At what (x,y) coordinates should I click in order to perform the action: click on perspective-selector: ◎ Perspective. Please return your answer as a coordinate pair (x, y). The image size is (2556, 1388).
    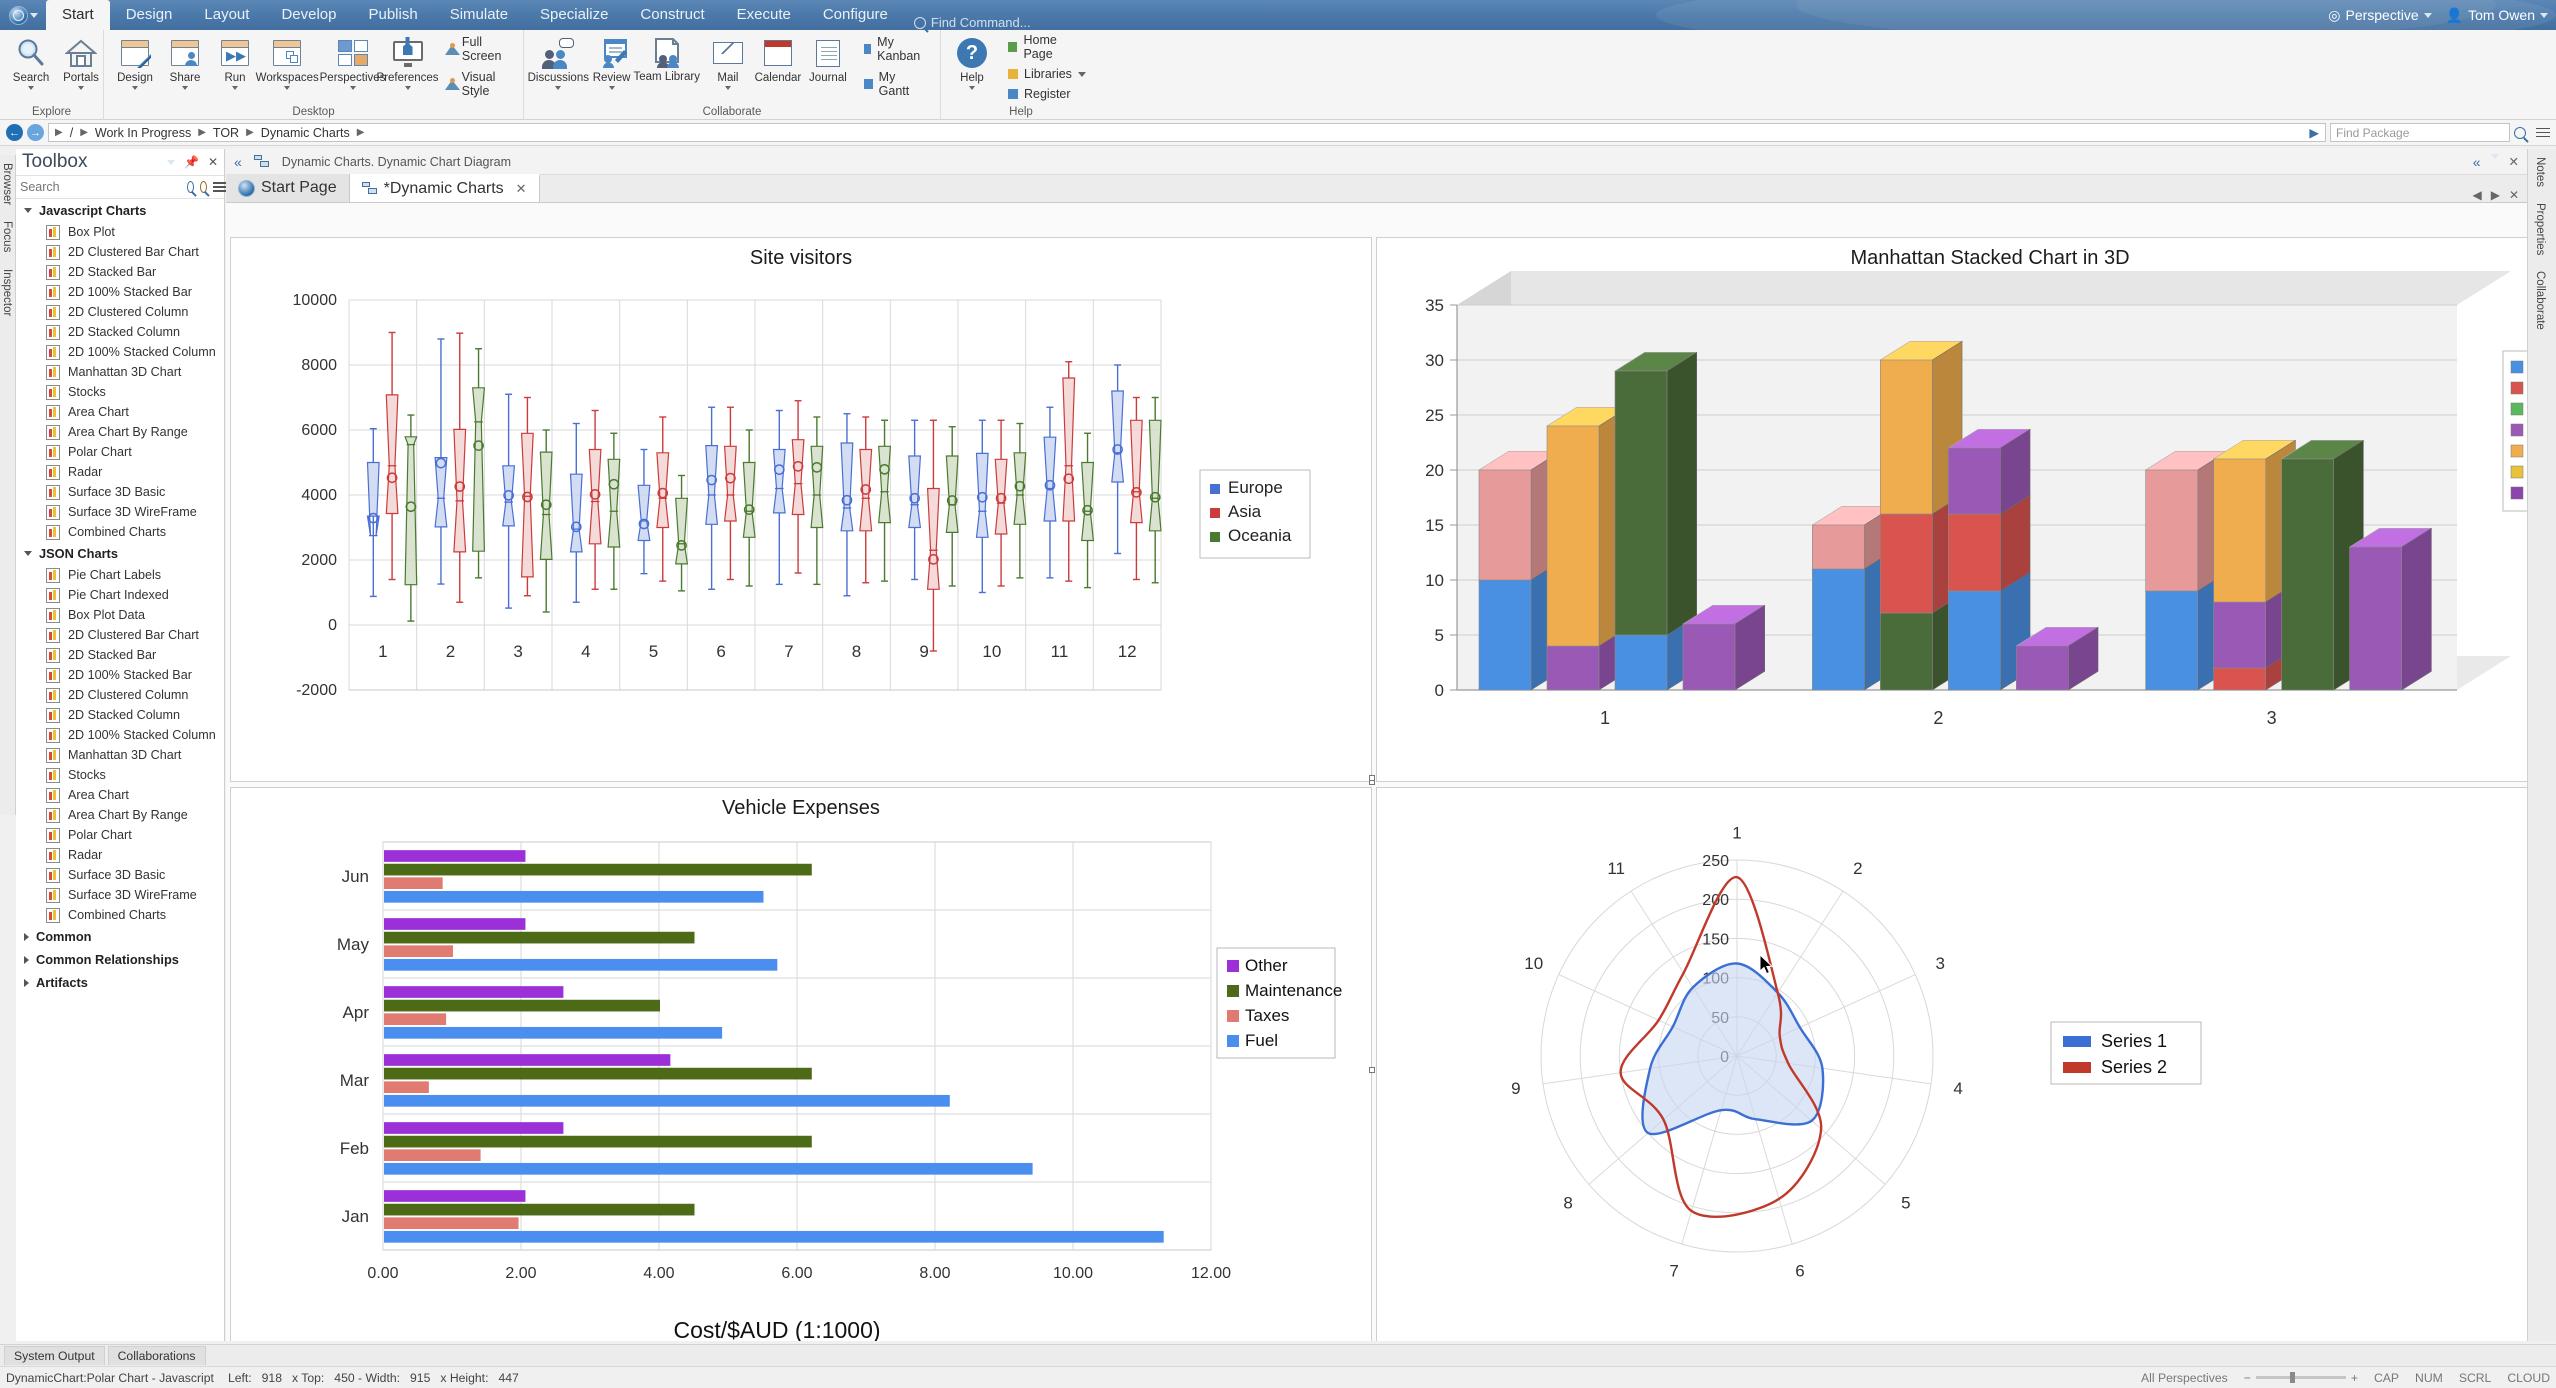
    Looking at the image, I should click on (2380, 15).